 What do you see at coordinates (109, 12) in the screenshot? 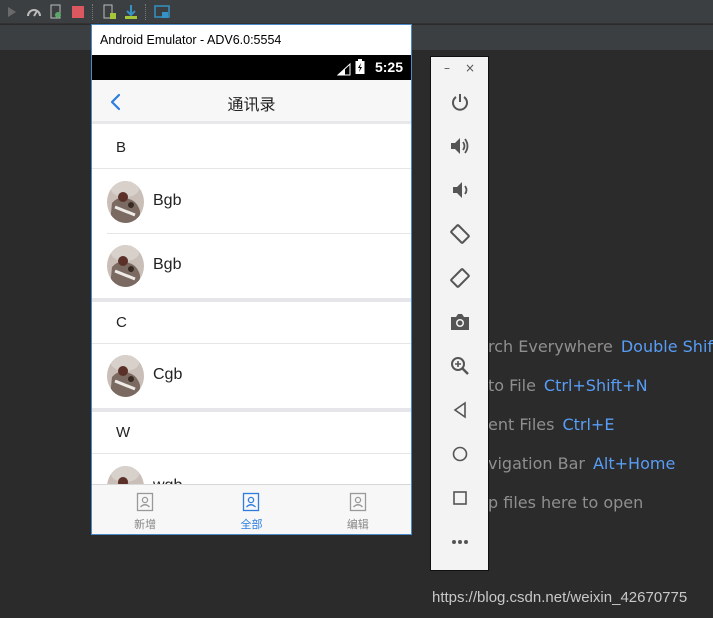
I see `avd-manager-icon` at bounding box center [109, 12].